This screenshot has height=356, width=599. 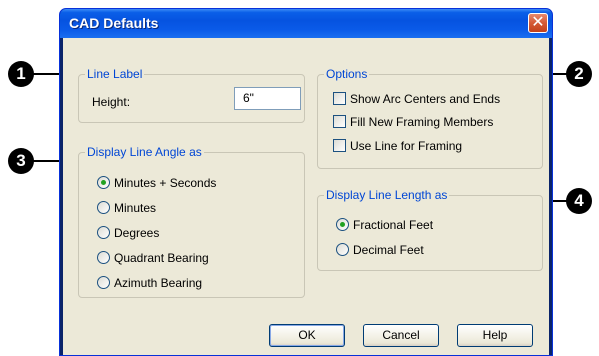 I want to click on close-icon: ✕, so click(x=538, y=22).